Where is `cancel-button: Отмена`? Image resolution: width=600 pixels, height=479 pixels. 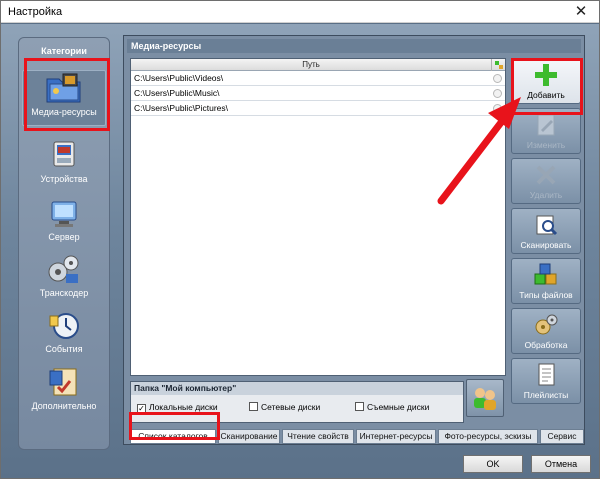
cancel-button: Отмена is located at coordinates (561, 464).